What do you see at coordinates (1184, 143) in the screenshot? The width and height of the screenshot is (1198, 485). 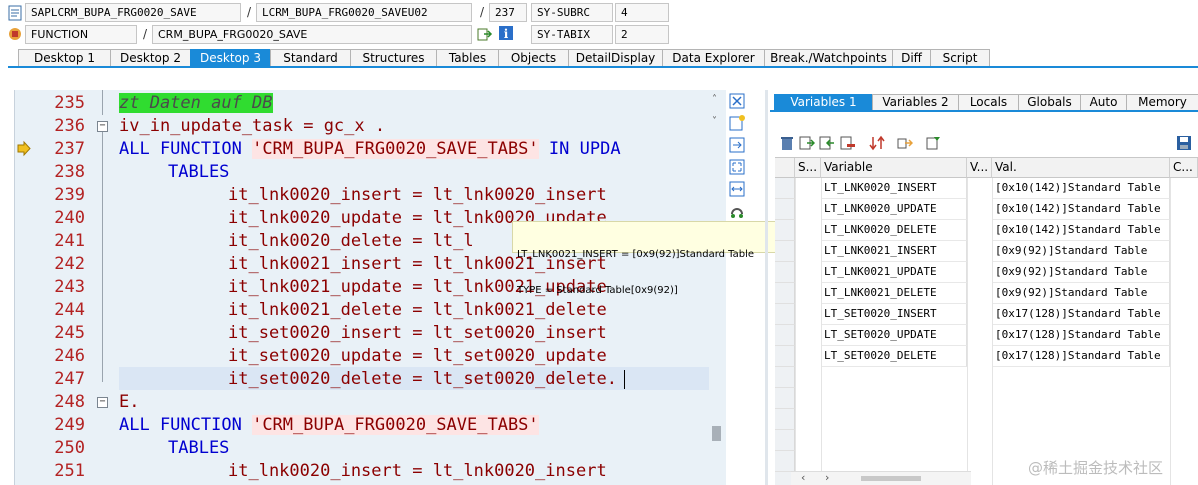 I see `save-icon` at bounding box center [1184, 143].